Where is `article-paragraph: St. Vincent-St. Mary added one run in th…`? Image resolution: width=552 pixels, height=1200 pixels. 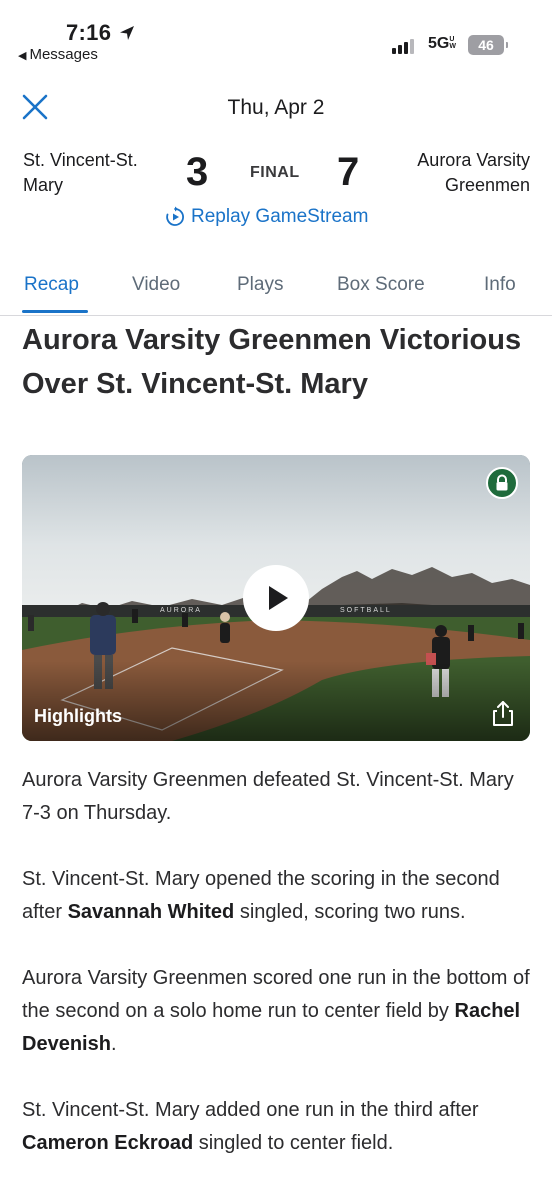 article-paragraph: St. Vincent-St. Mary added one run in th… is located at coordinates (278, 1127).